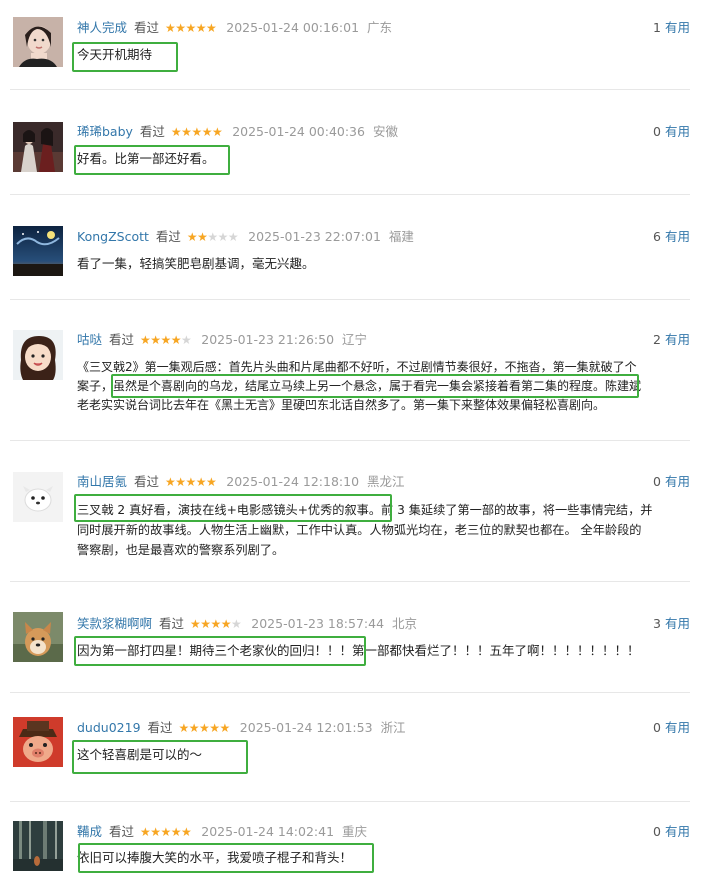  Describe the element at coordinates (268, 831) in the screenshot. I see `comment-time: 2025-01-24 14:02:41` at that location.